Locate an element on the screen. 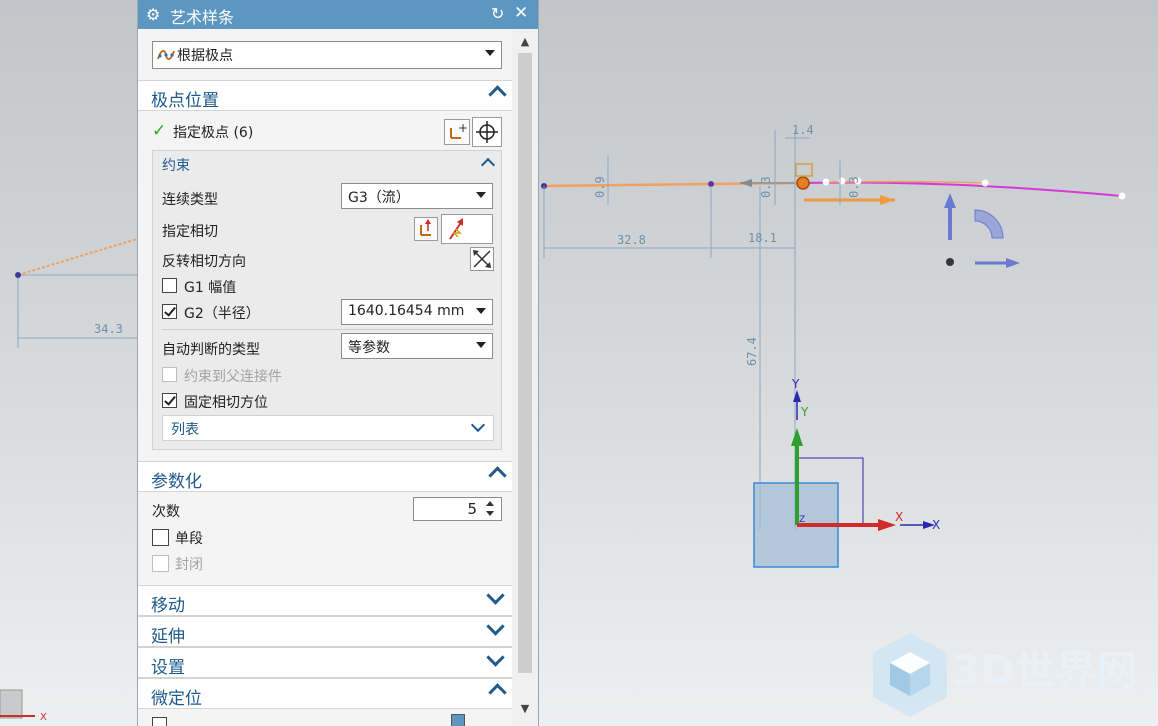 The width and height of the screenshot is (1158, 726). crosshair-icon is located at coordinates (487, 132).